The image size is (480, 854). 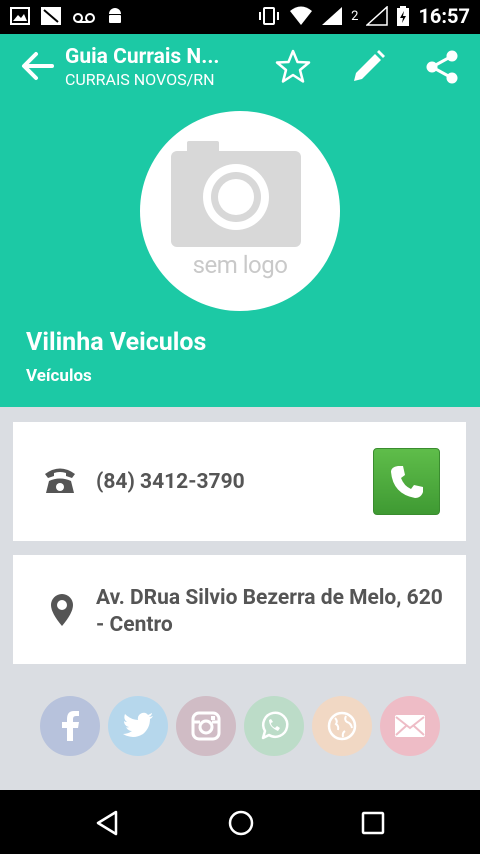 I want to click on twitter-button, so click(x=138, y=726).